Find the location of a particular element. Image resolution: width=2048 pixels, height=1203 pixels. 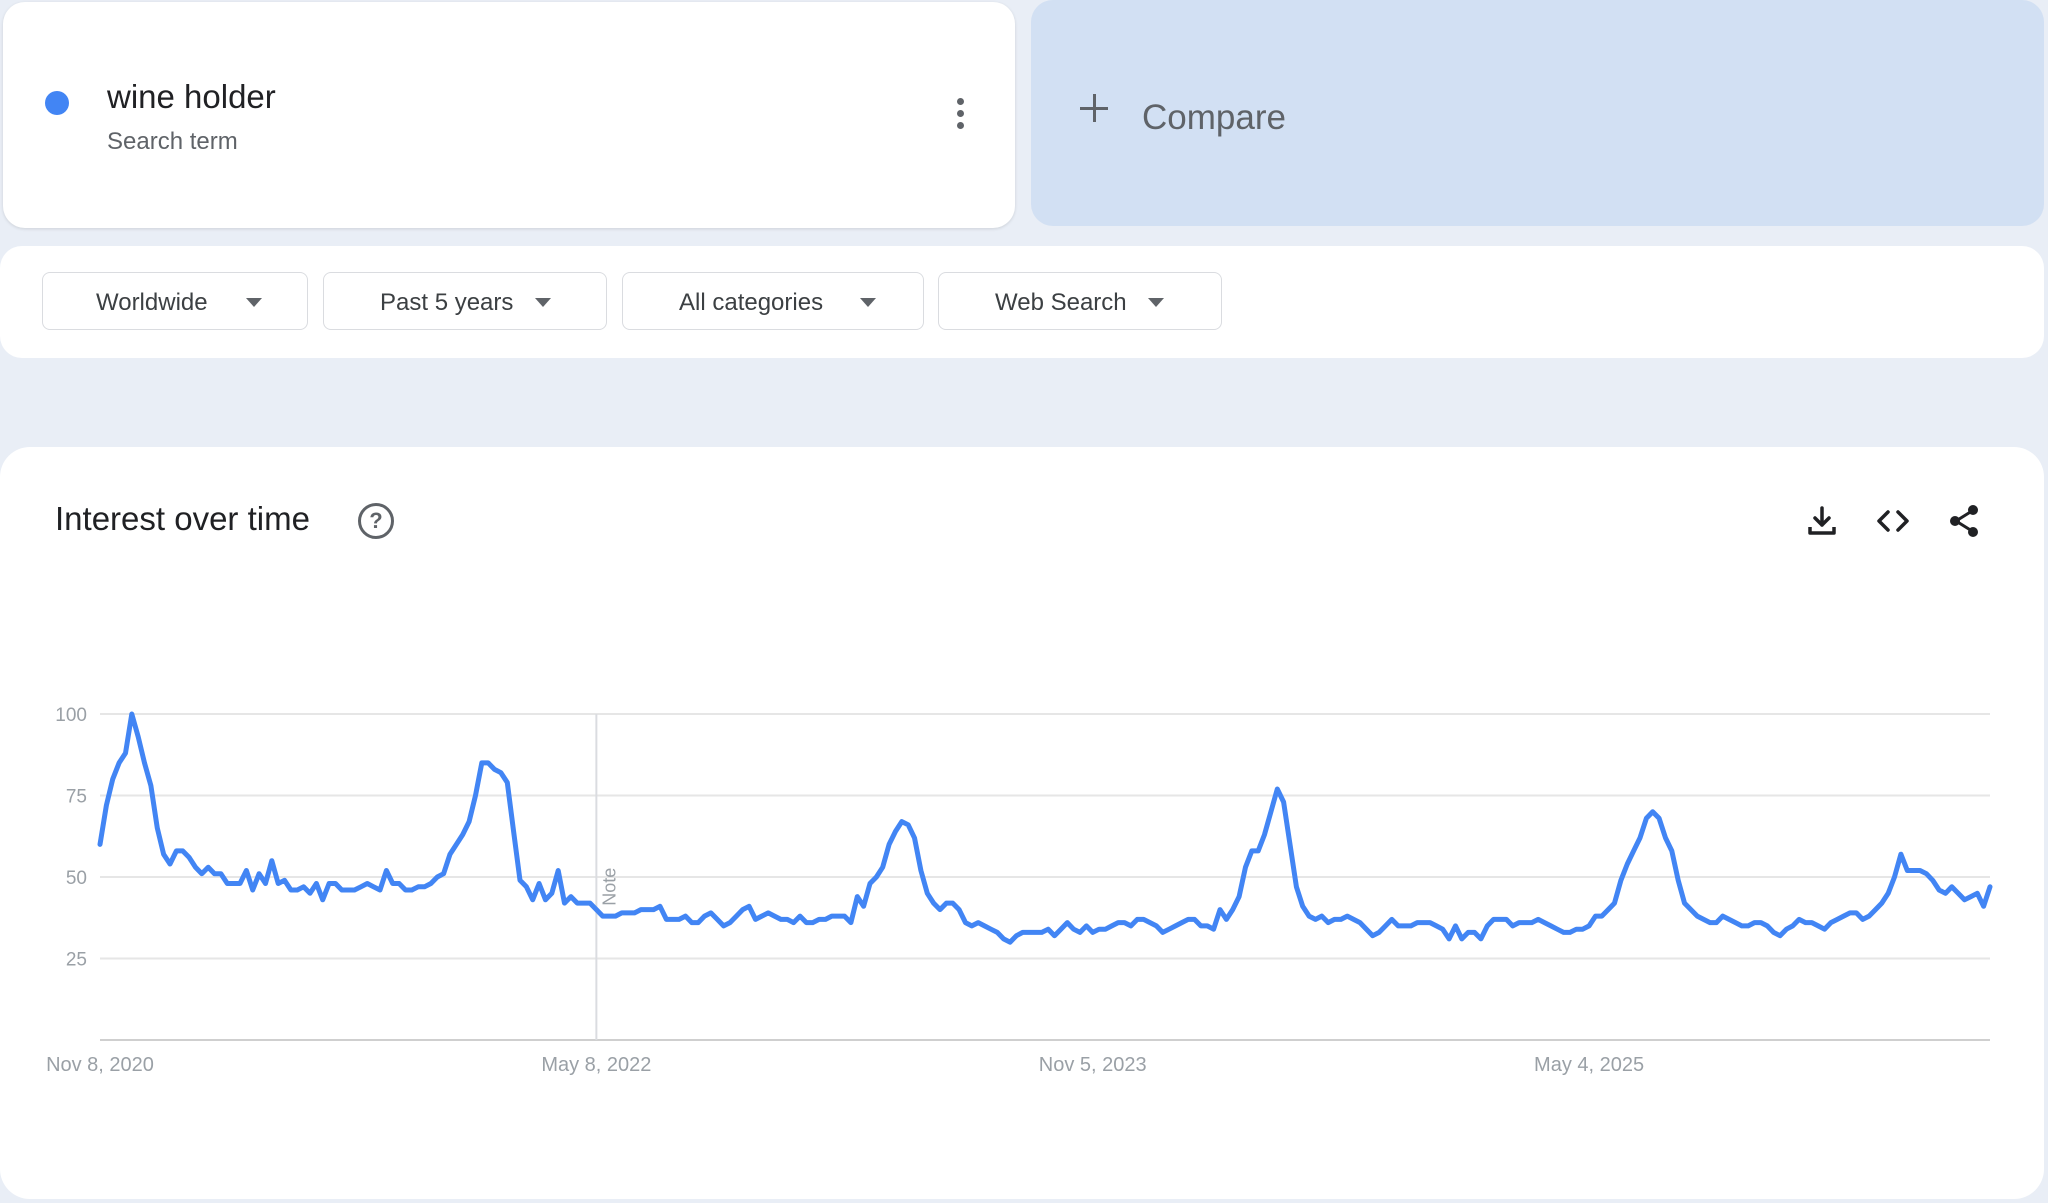

x-tick-label: May 4, 2025 is located at coordinates (1589, 1065).